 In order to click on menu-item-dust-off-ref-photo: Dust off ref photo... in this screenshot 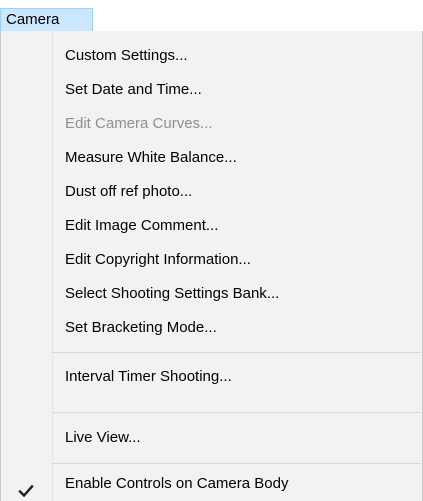, I will do `click(211, 192)`.